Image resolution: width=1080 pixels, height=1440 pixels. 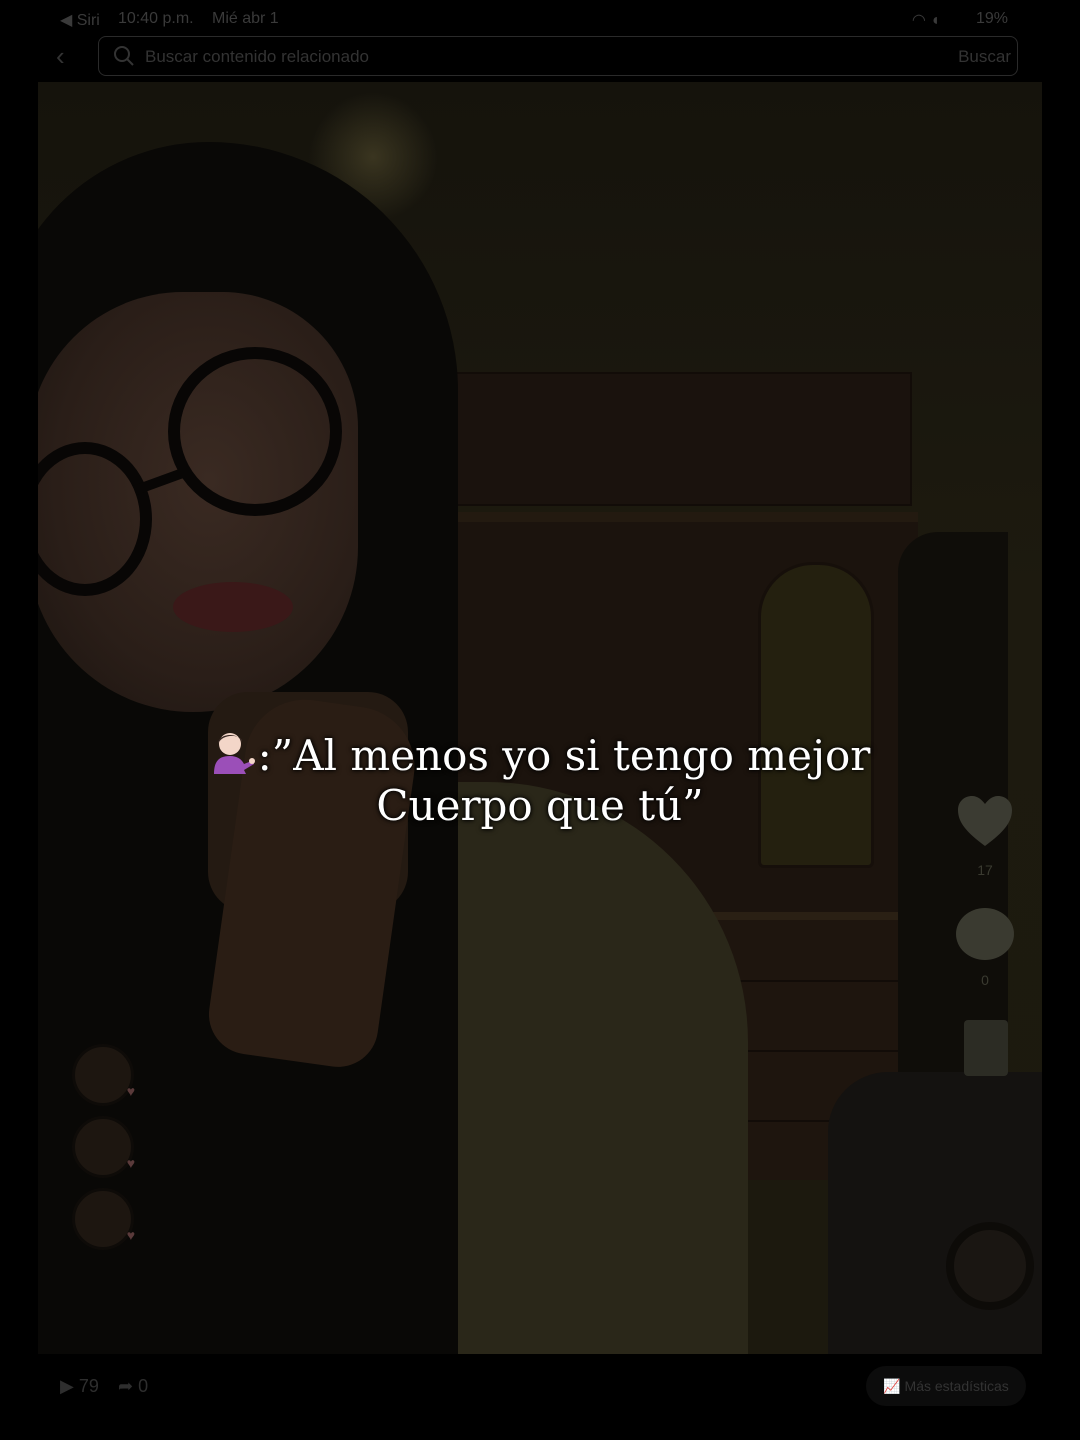 I want to click on search-bar: Buscar contenido relacionado Buscar, so click(x=558, y=56).